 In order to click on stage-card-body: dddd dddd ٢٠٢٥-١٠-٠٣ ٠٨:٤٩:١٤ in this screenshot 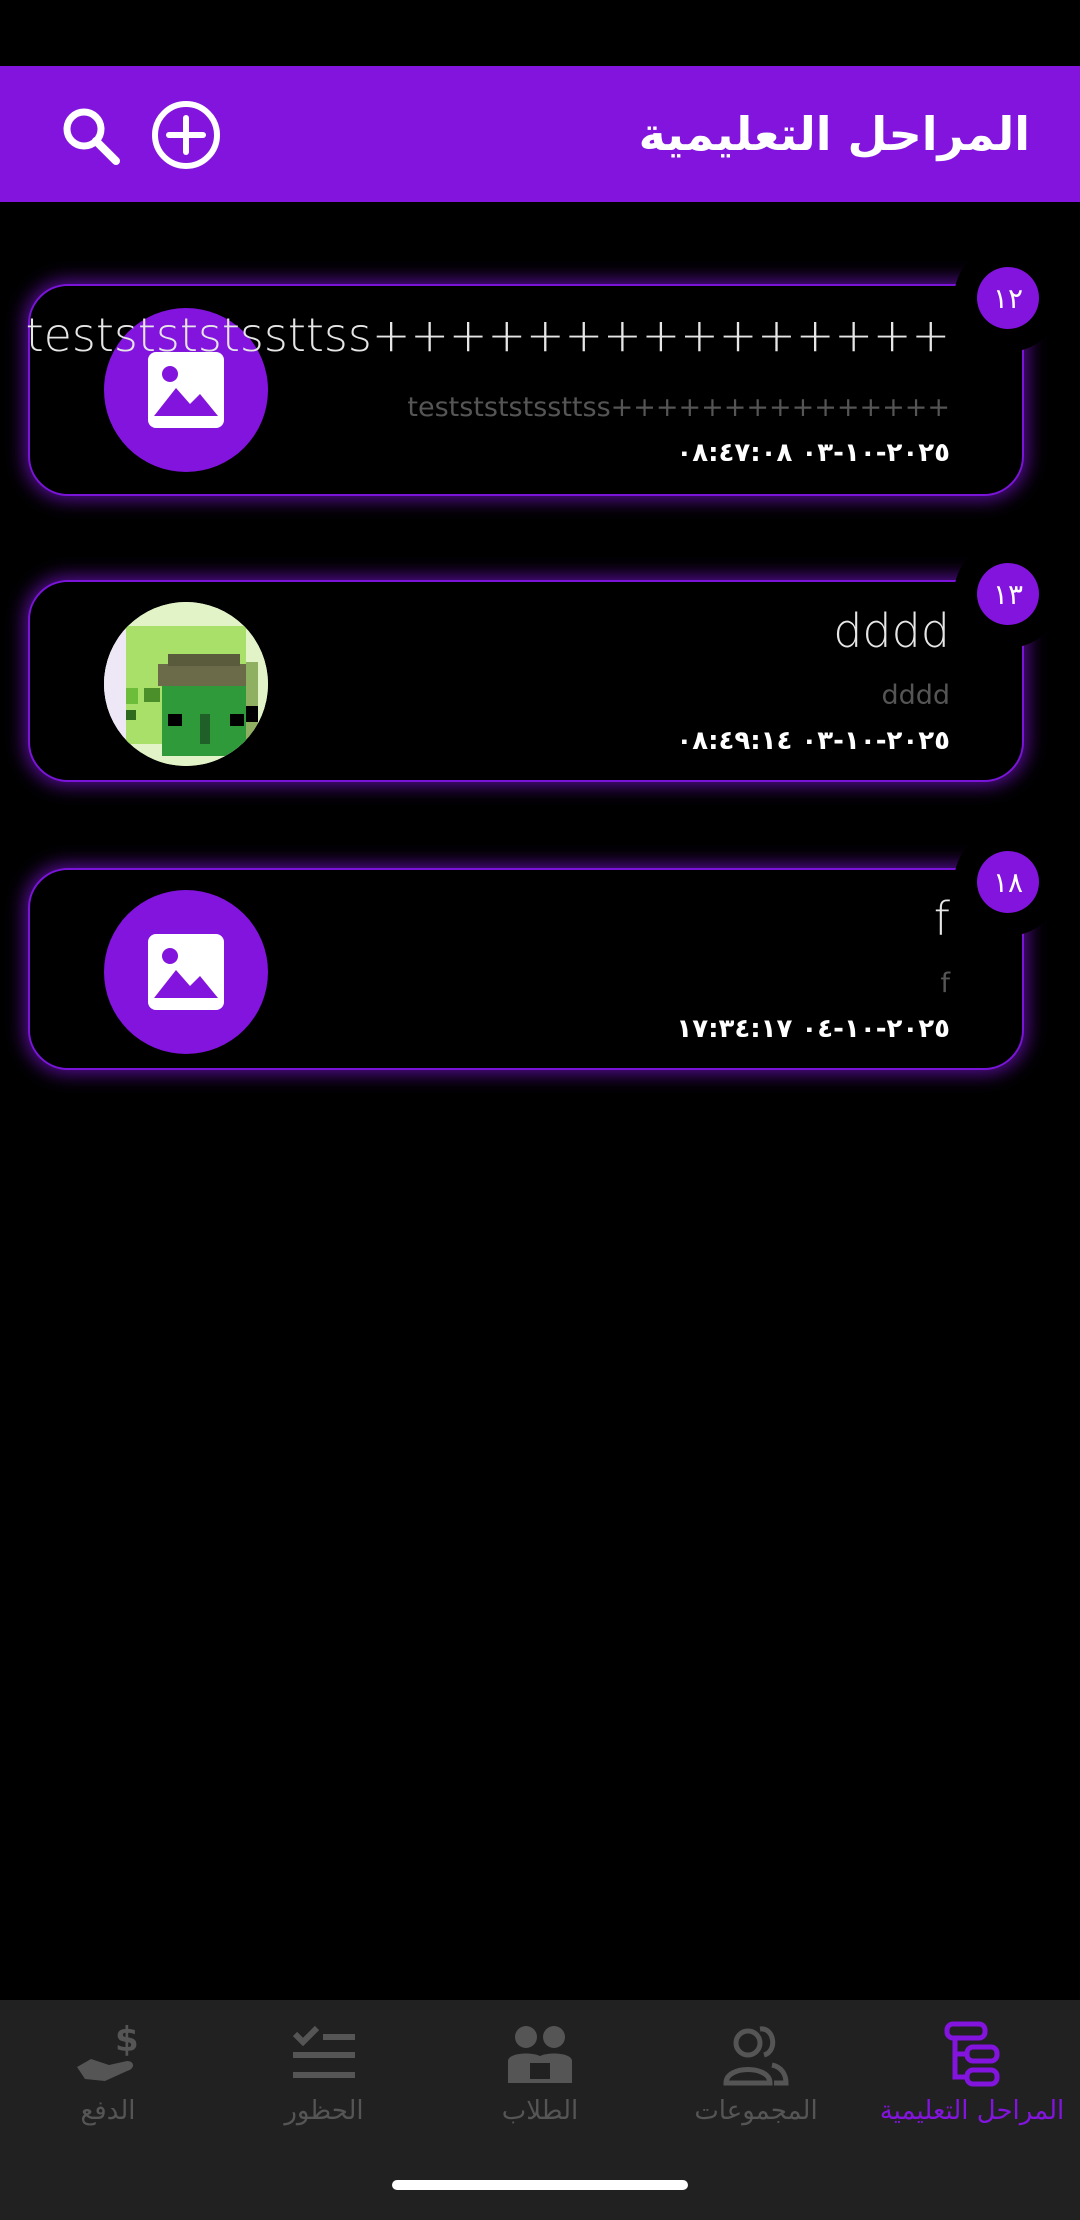, I will do `click(526, 681)`.